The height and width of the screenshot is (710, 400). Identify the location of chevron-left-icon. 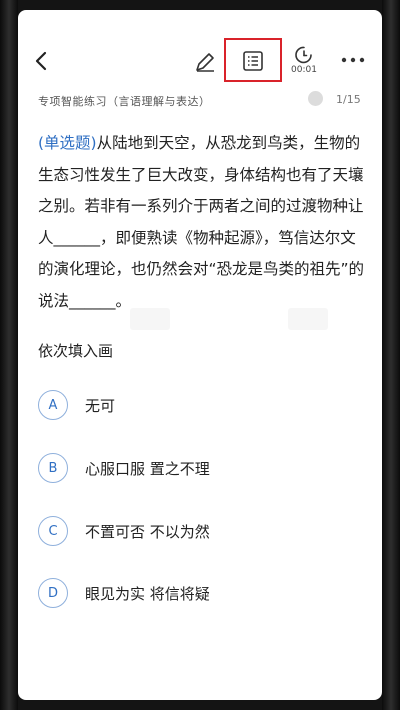
(42, 61).